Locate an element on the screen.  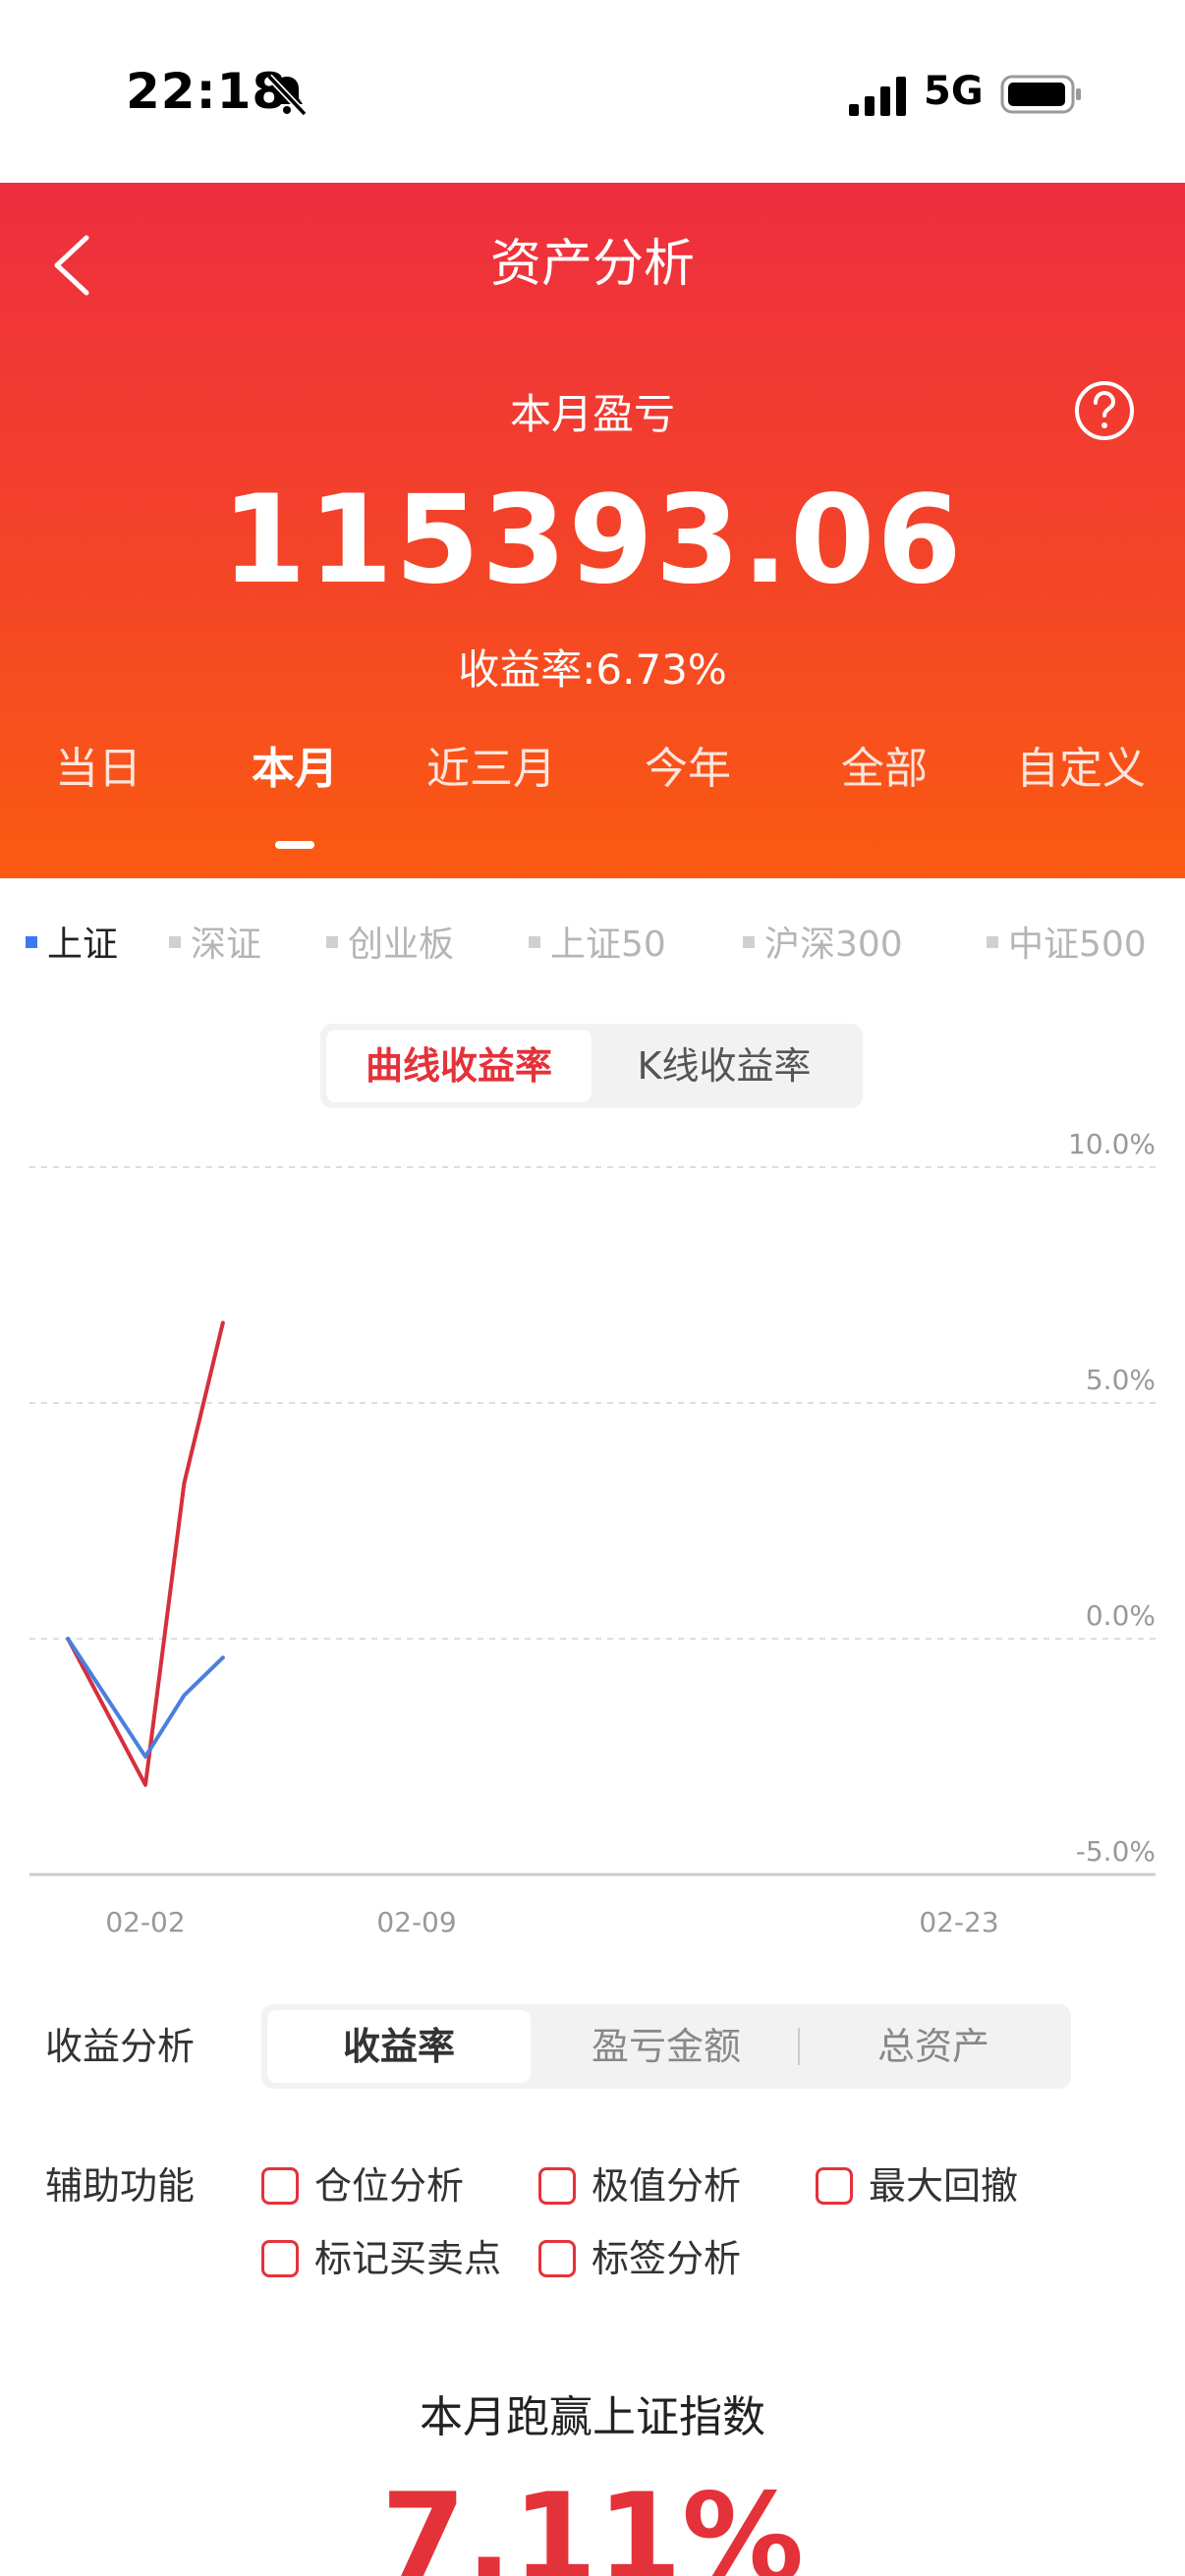
analysis-toggle: 收益率 盈亏金额 总资产 is located at coordinates (666, 2046).